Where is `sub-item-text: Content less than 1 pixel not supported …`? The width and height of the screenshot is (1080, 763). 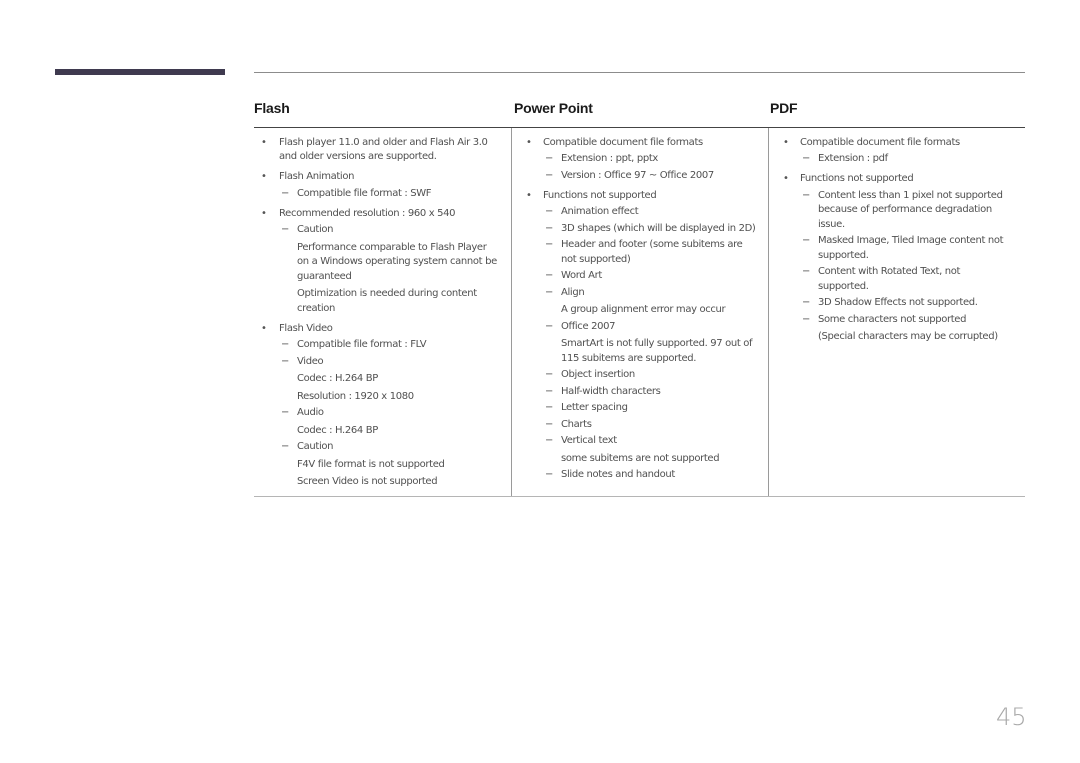
sub-item-text: Content less than 1 pixel not supported … is located at coordinates (910, 209).